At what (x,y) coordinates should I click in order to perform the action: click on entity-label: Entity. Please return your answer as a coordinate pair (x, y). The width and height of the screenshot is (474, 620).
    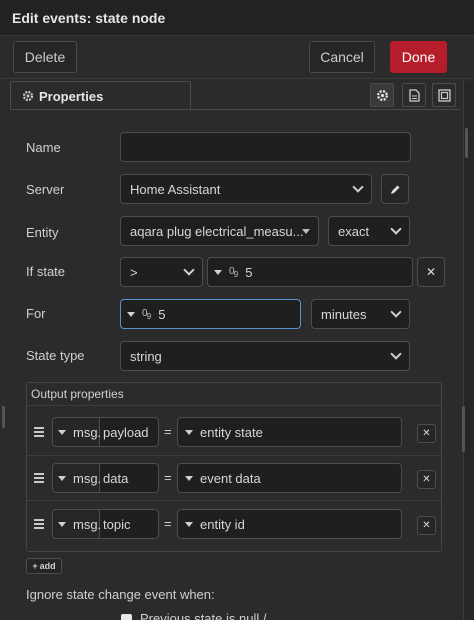
    Looking at the image, I should click on (42, 232).